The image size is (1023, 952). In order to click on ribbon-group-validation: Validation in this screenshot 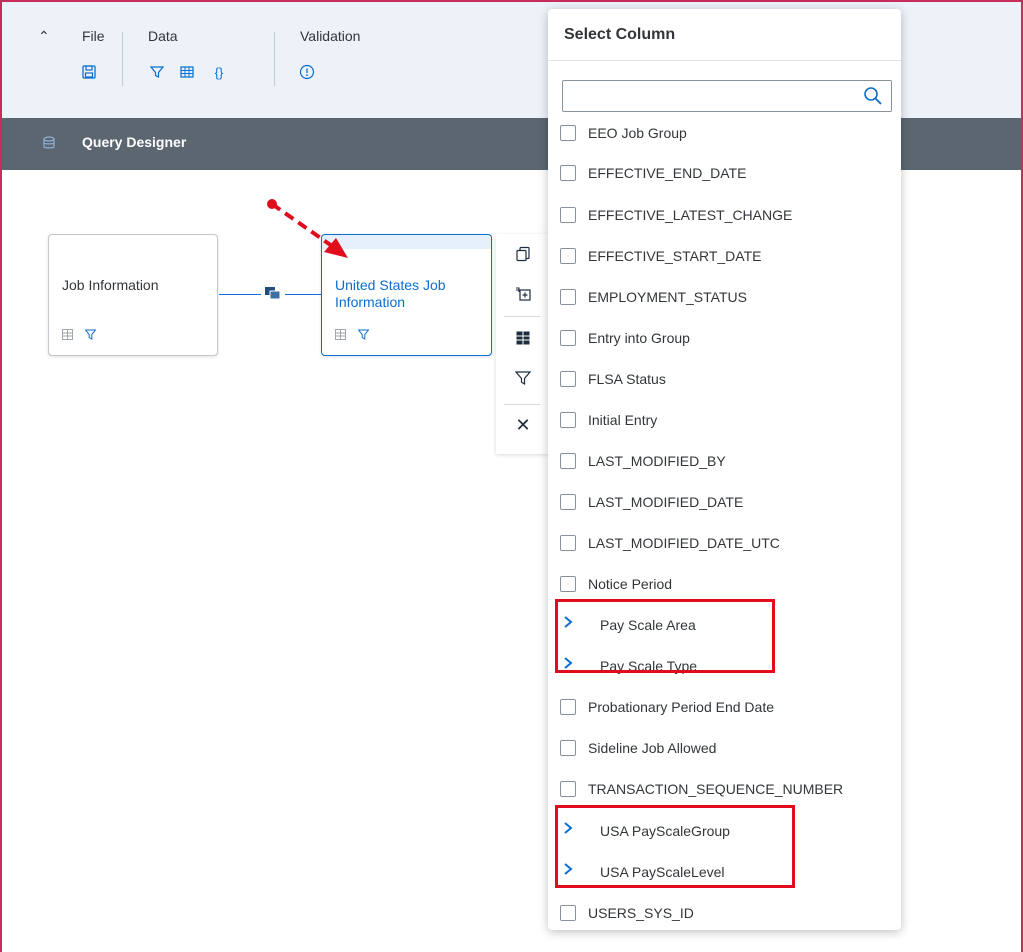, I will do `click(330, 54)`.